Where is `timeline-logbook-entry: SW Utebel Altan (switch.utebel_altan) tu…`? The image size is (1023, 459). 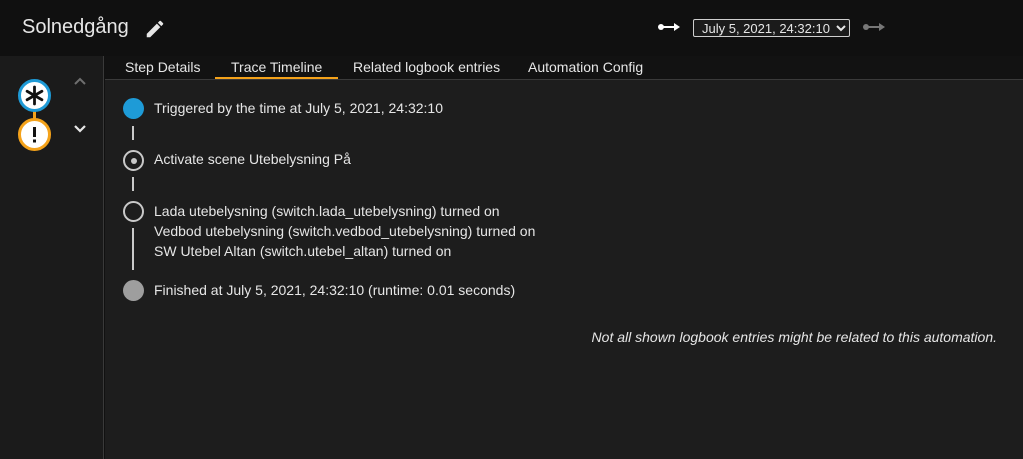 timeline-logbook-entry: SW Utebel Altan (switch.utebel_altan) tu… is located at coordinates (303, 251).